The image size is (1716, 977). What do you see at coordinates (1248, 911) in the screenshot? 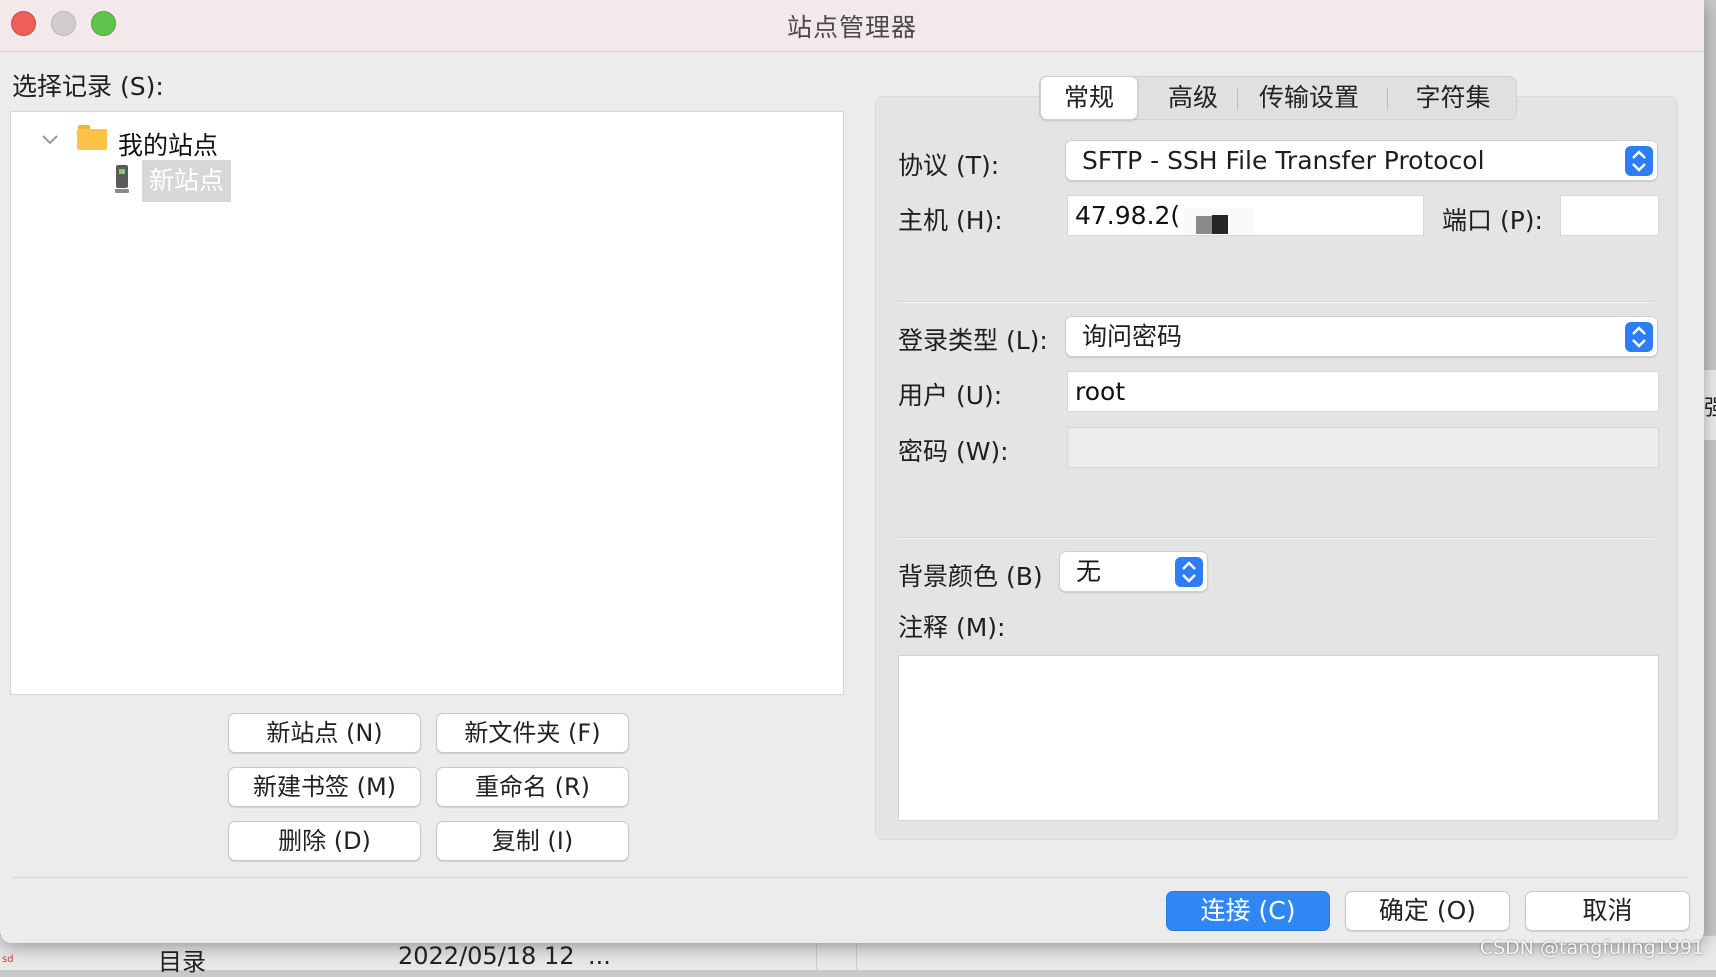
I see `connect-button: 连接 (C)` at bounding box center [1248, 911].